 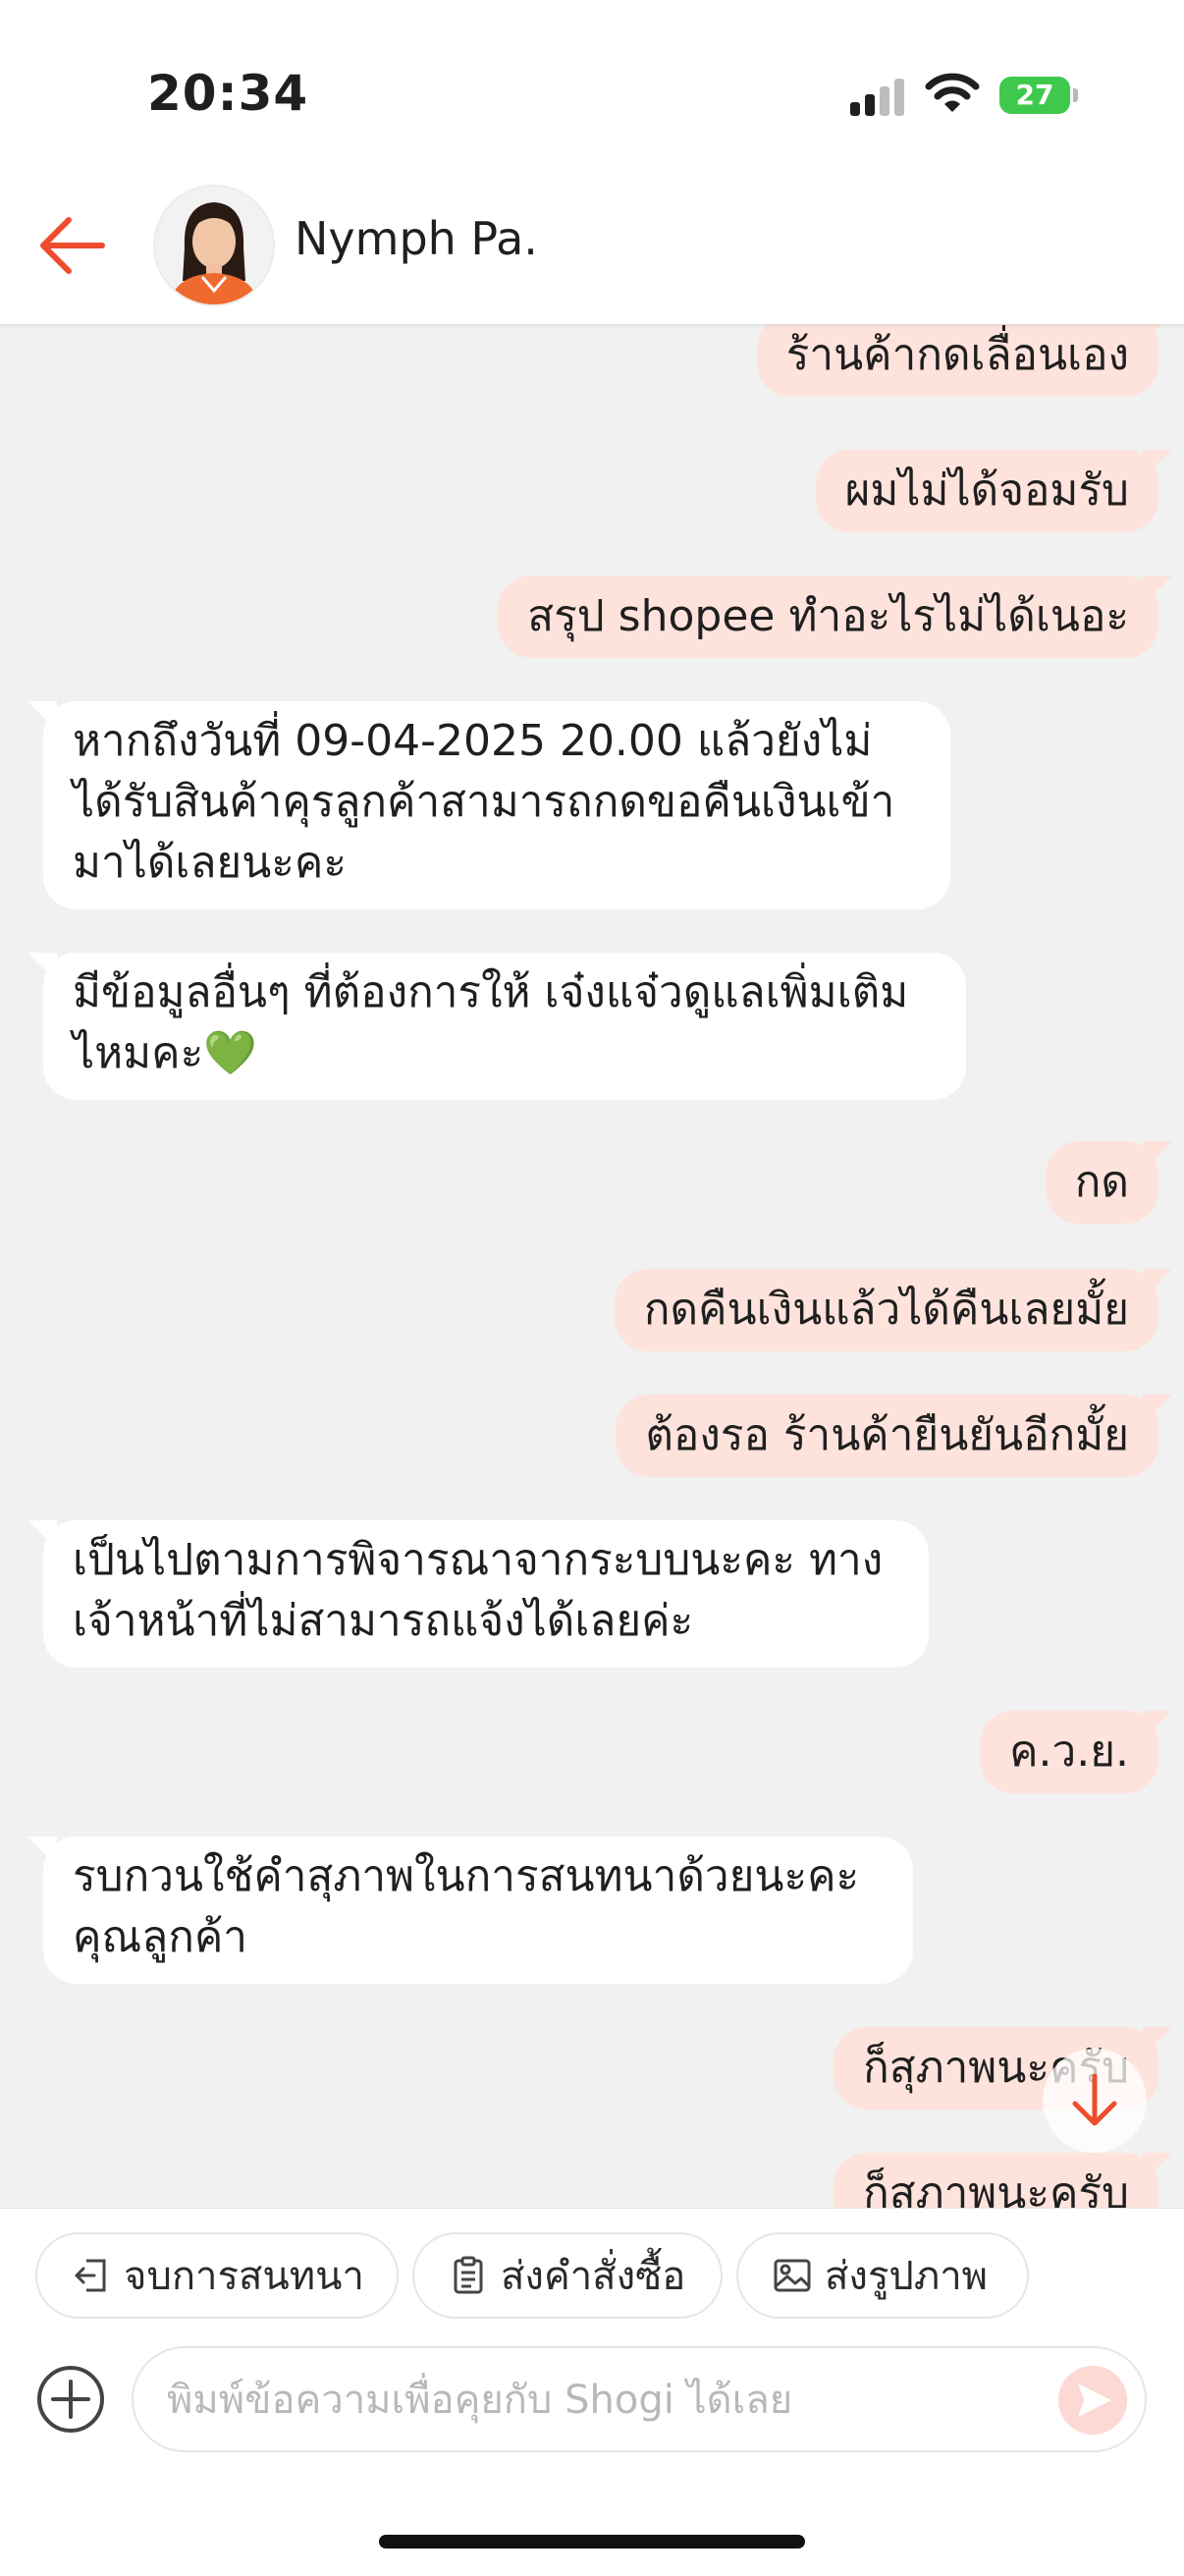 What do you see at coordinates (882, 2276) in the screenshot?
I see `send-image-button: ส่งรูปภาพ` at bounding box center [882, 2276].